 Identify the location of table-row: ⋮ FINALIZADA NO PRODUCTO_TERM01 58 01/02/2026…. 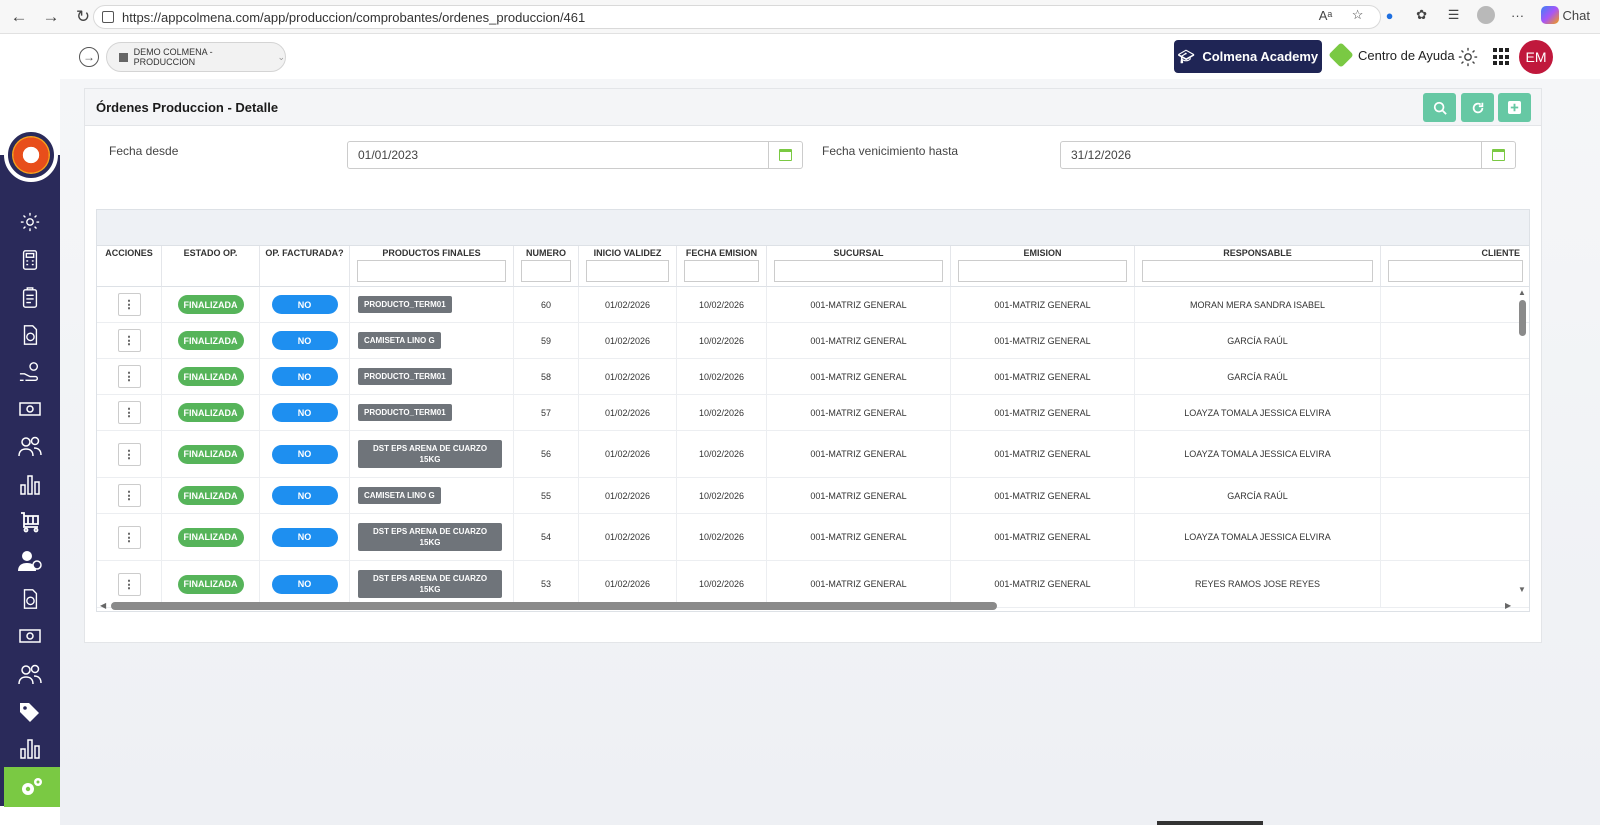
(813, 377).